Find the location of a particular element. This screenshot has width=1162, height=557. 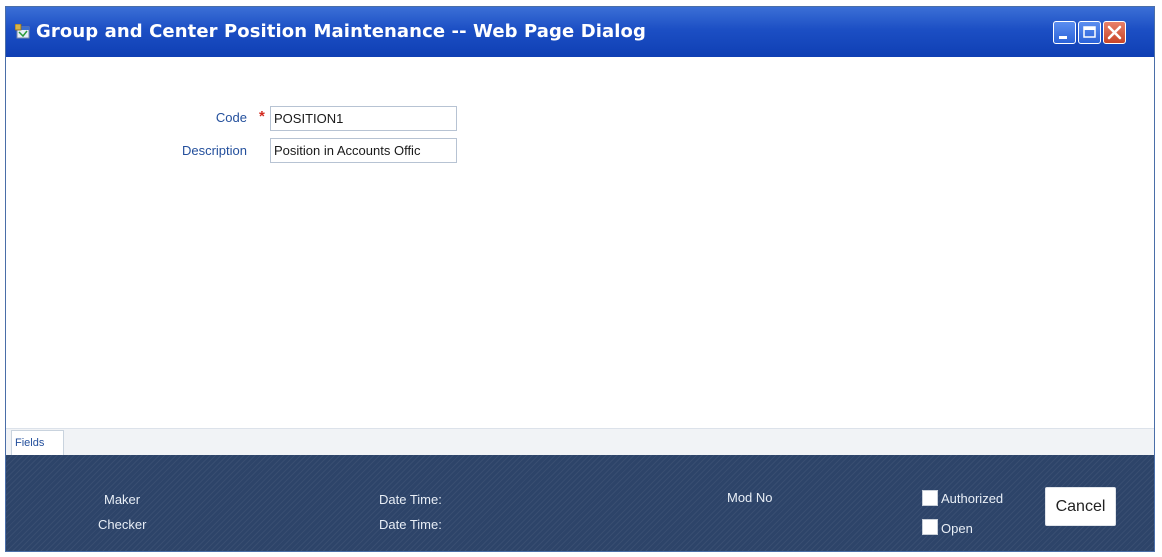

required-marker: * is located at coordinates (262, 116).